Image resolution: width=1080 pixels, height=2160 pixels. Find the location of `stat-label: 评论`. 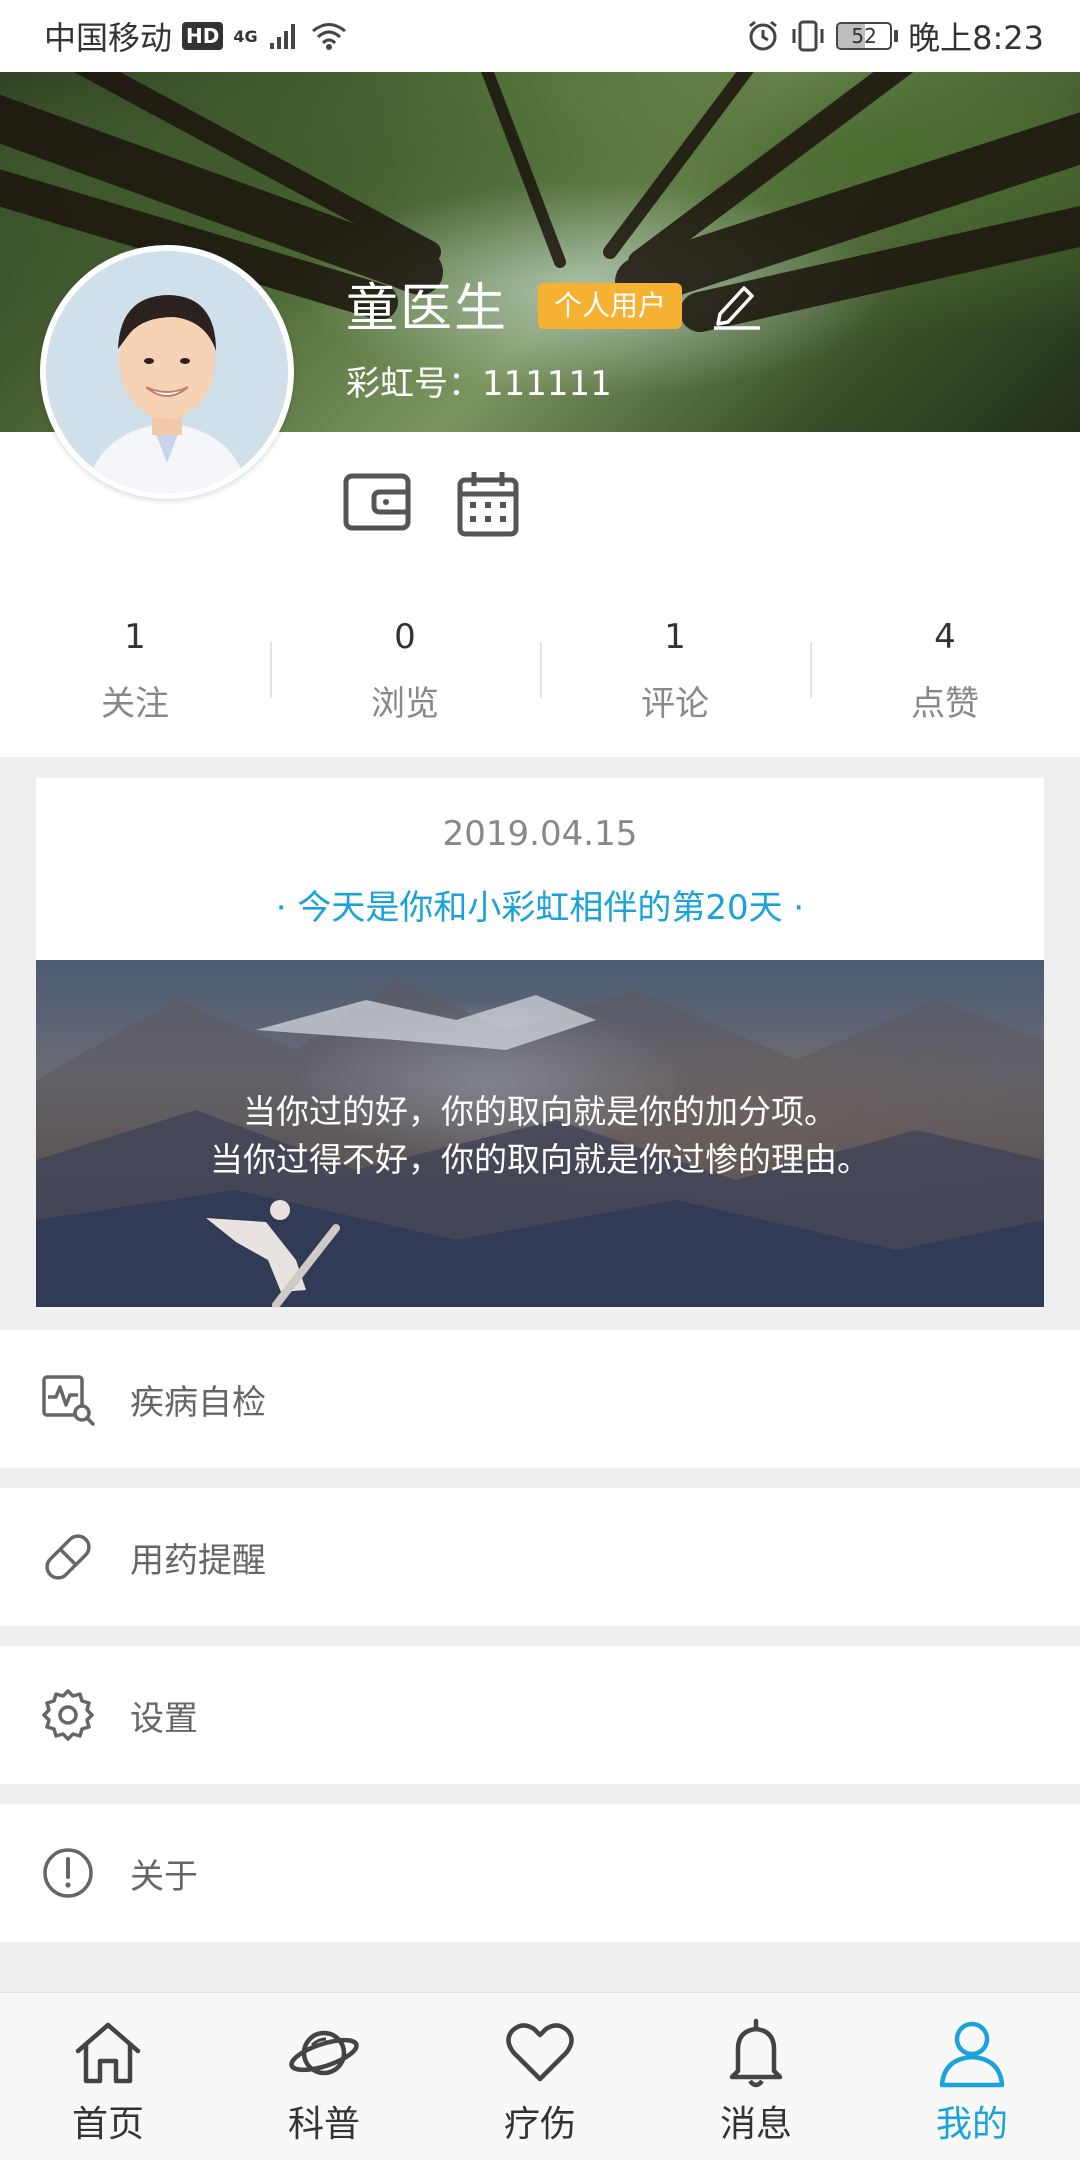

stat-label: 评论 is located at coordinates (675, 704).